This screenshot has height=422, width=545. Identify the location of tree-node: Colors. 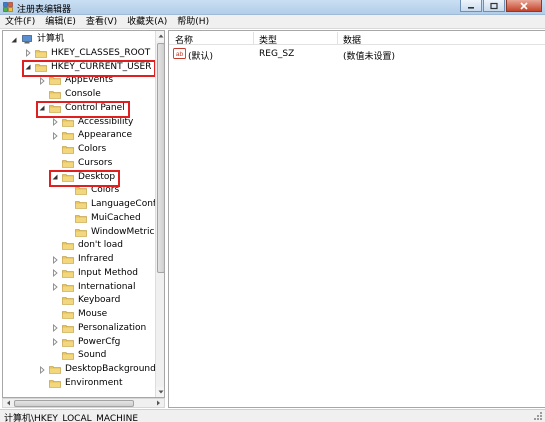
(79, 149).